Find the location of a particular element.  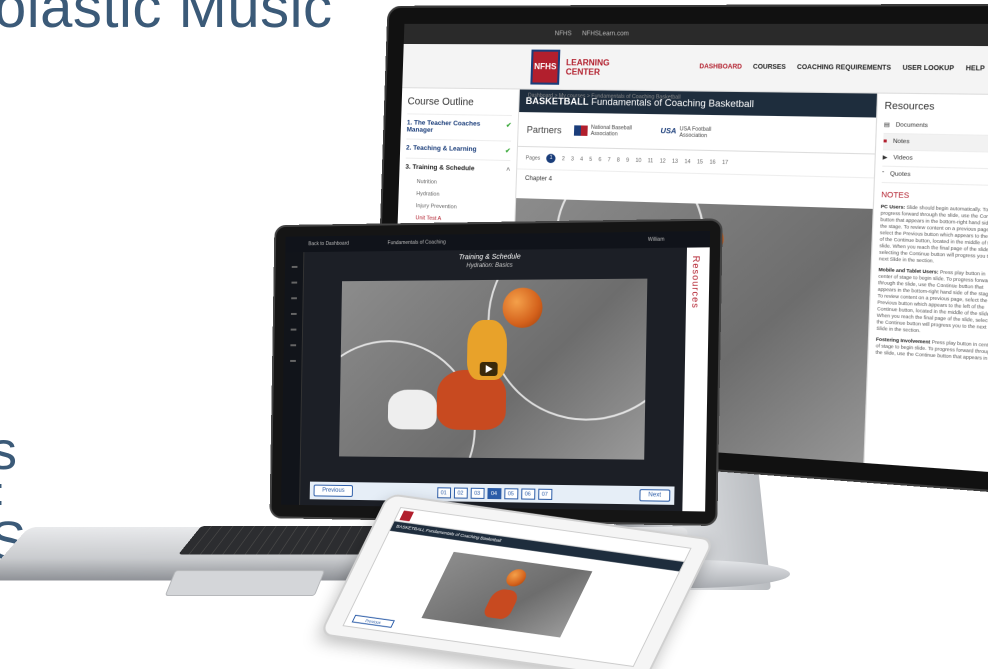

page-link: 3 is located at coordinates (572, 159).